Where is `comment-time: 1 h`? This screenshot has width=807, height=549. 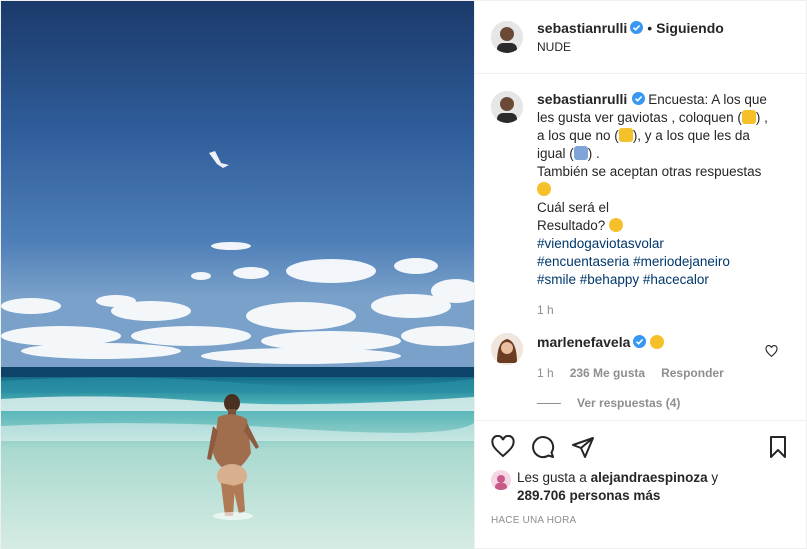 comment-time: 1 h is located at coordinates (545, 373).